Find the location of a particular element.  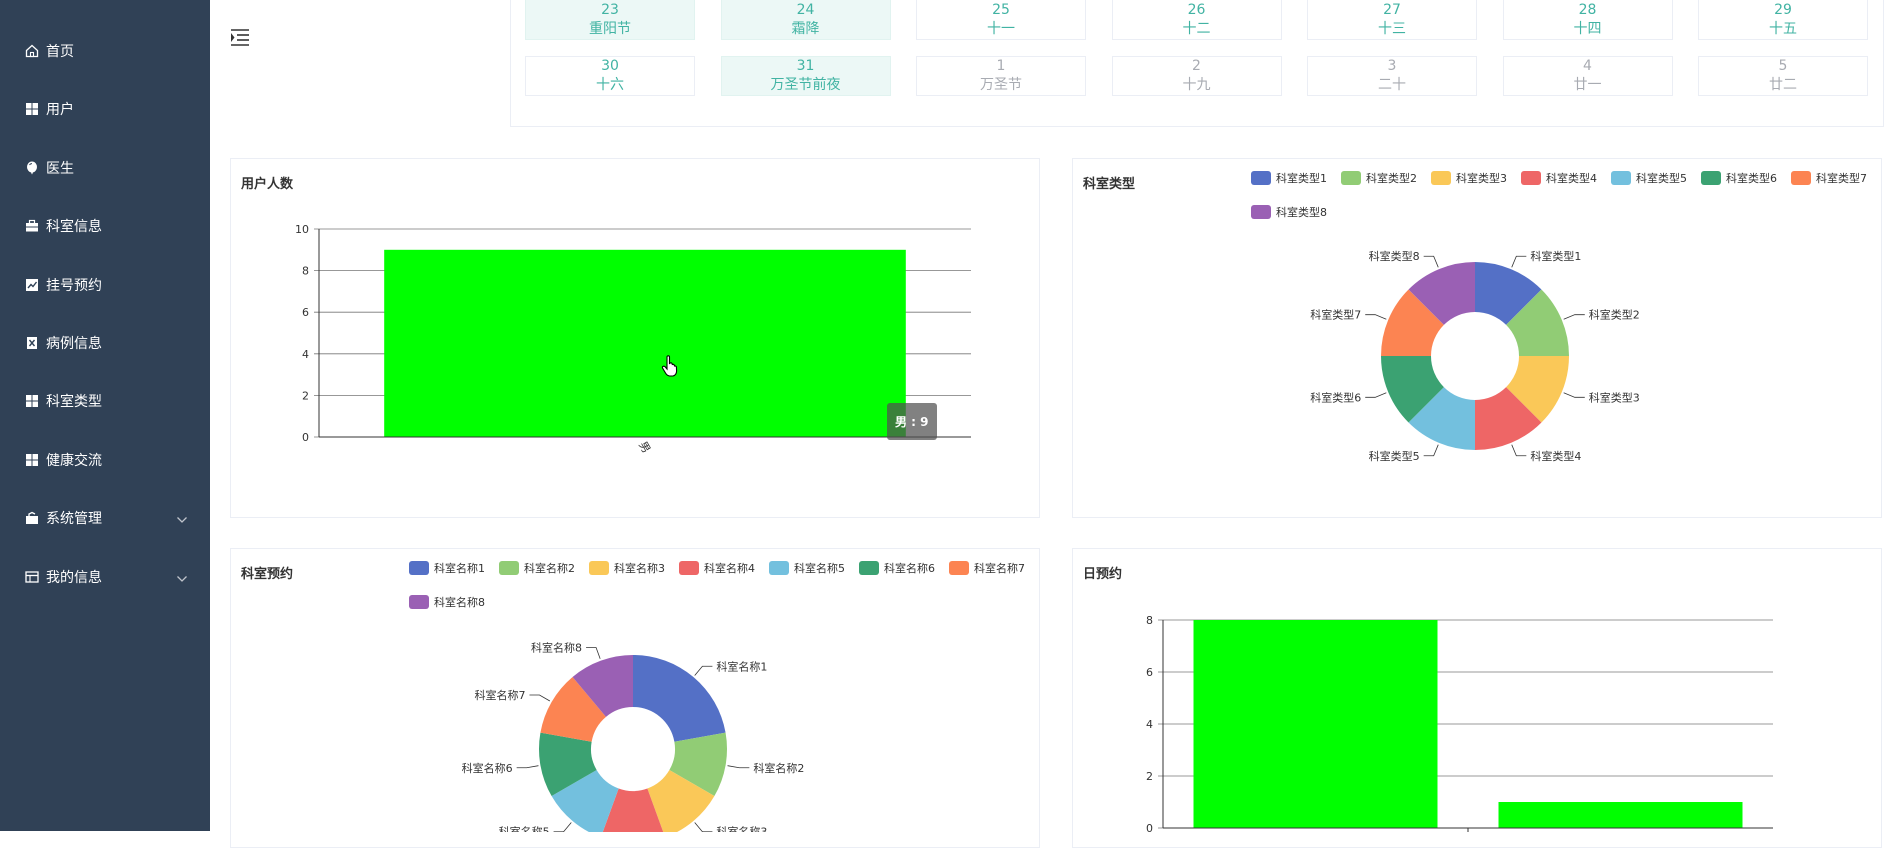

sidebar-item-label: 挂号预约 is located at coordinates (74, 286).